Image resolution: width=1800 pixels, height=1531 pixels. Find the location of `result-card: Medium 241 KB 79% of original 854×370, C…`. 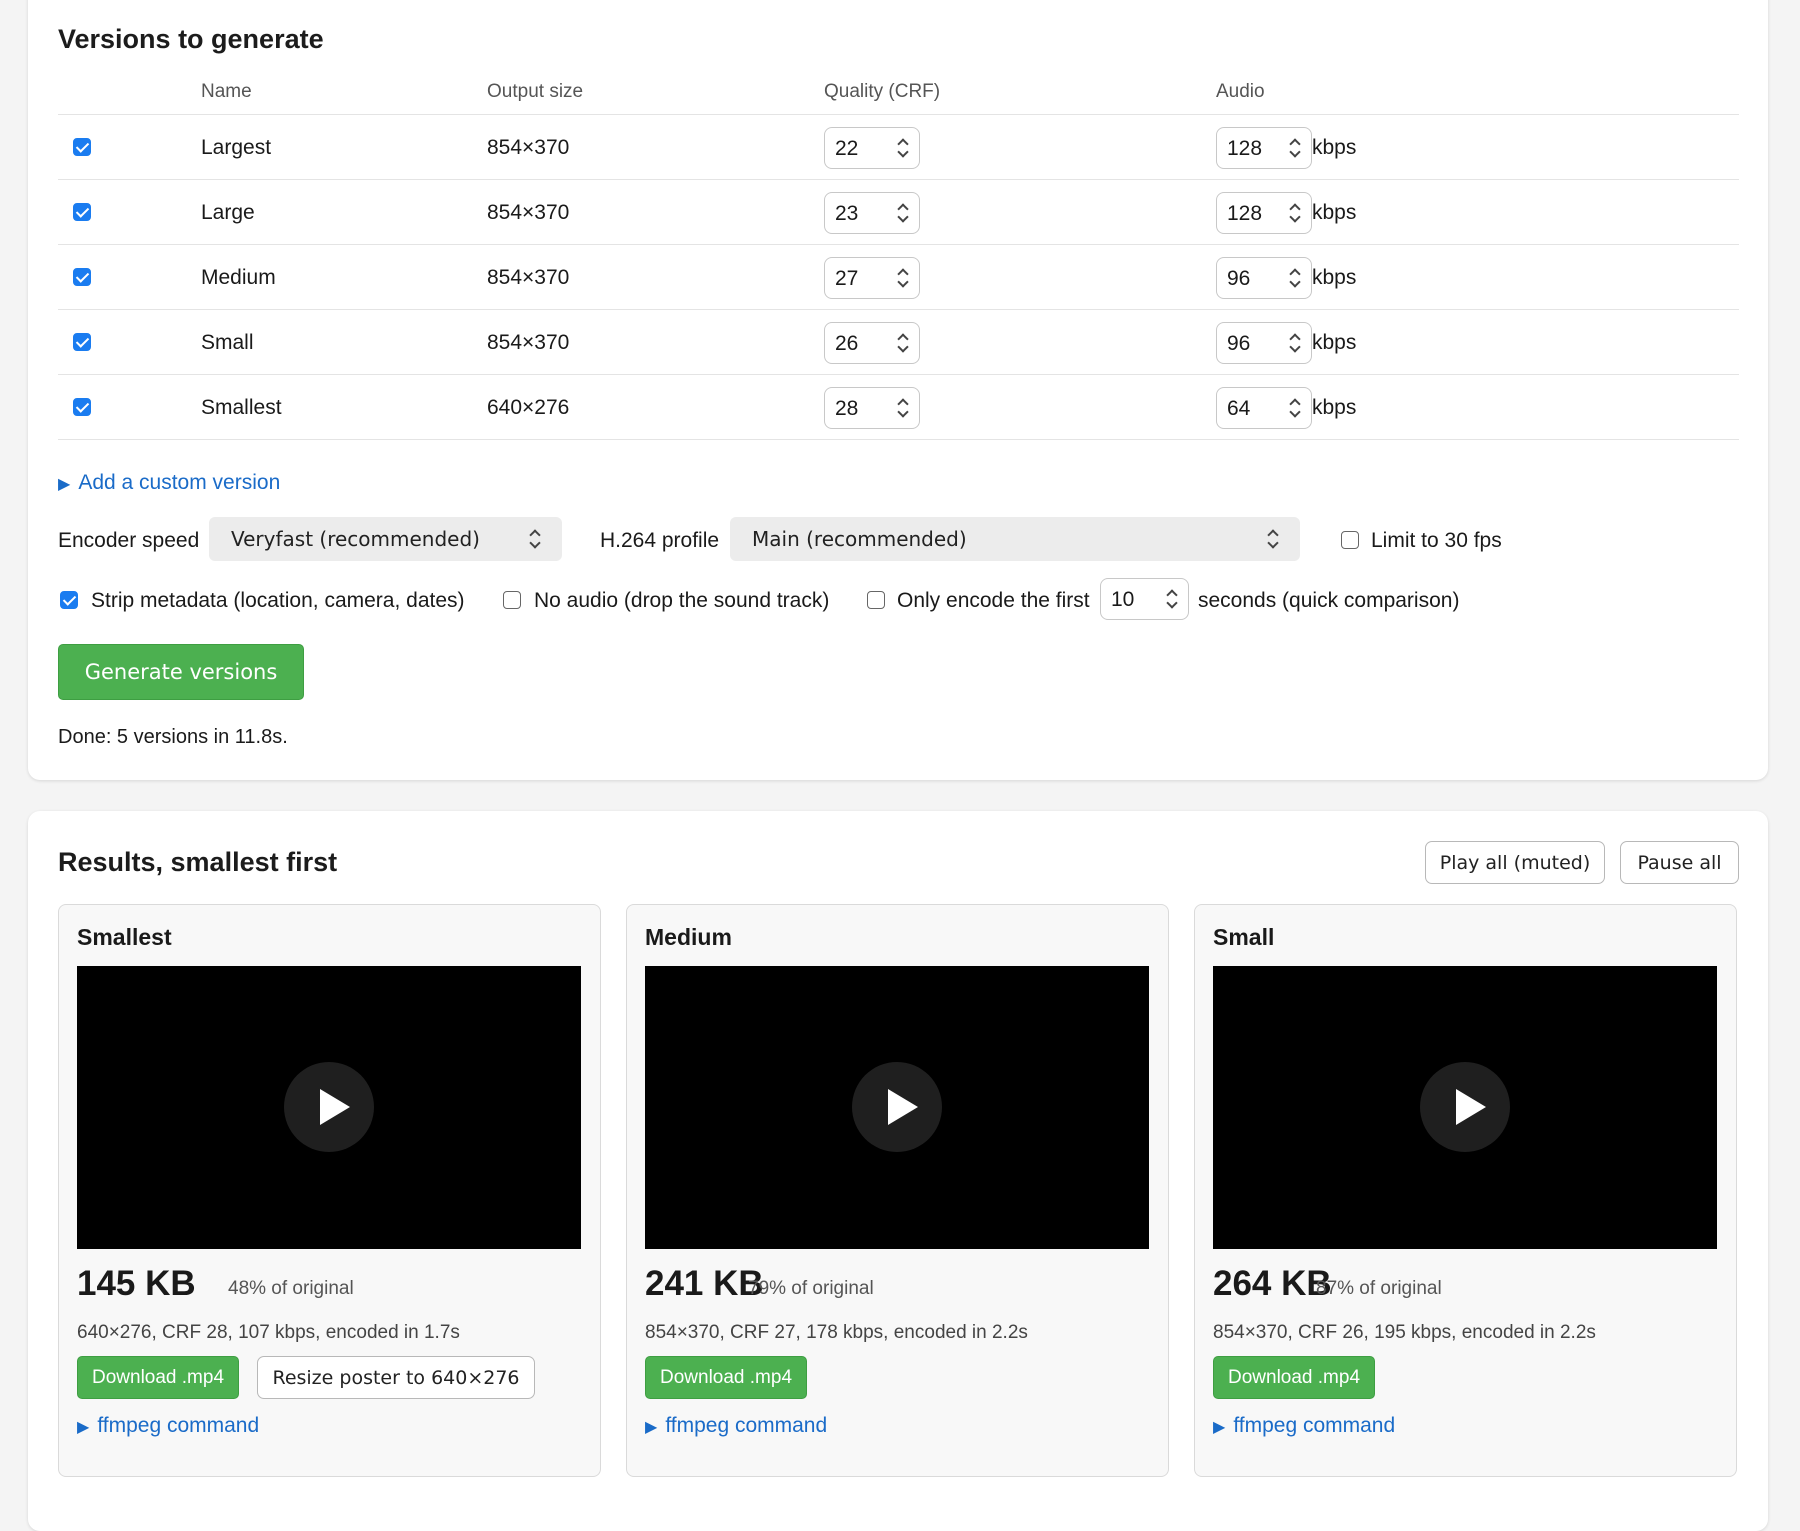

result-card: Medium 241 KB 79% of original 854×370, C… is located at coordinates (897, 1190).